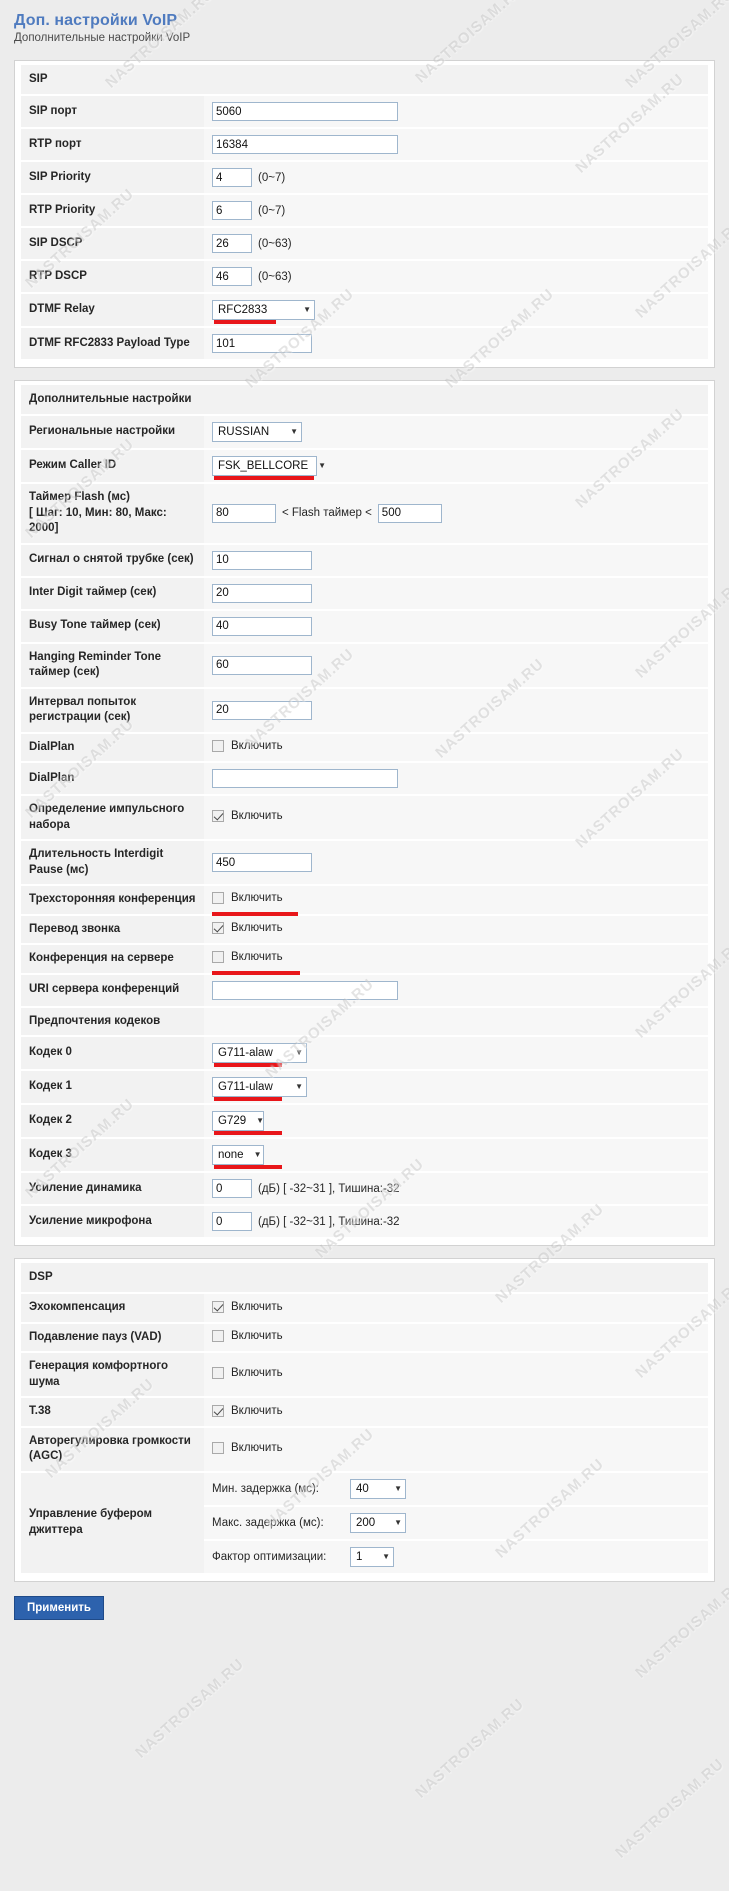 This screenshot has width=729, height=1891. What do you see at coordinates (364, 1122) in the screenshot?
I see `table-row: Кодек 2 G729 ▼` at bounding box center [364, 1122].